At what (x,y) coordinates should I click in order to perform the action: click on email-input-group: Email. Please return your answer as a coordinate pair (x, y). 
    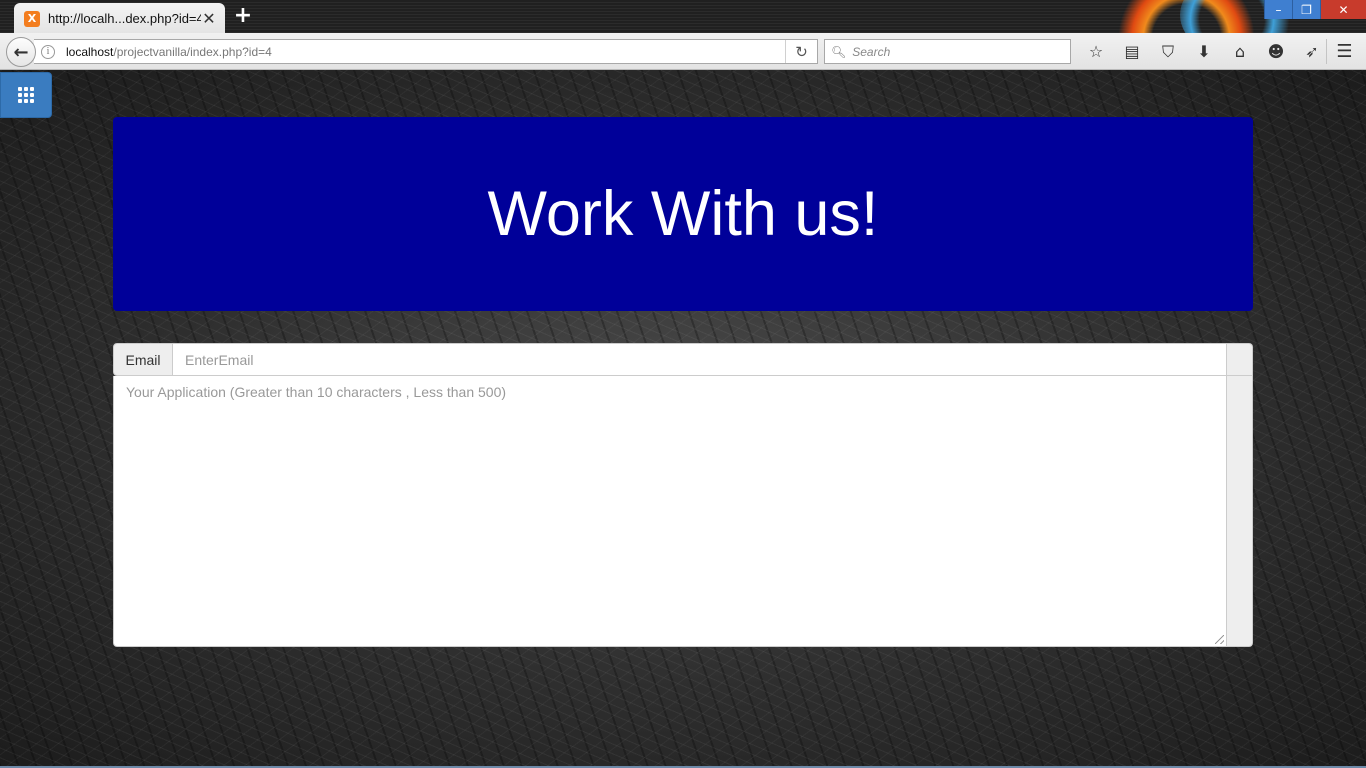
    Looking at the image, I should click on (683, 359).